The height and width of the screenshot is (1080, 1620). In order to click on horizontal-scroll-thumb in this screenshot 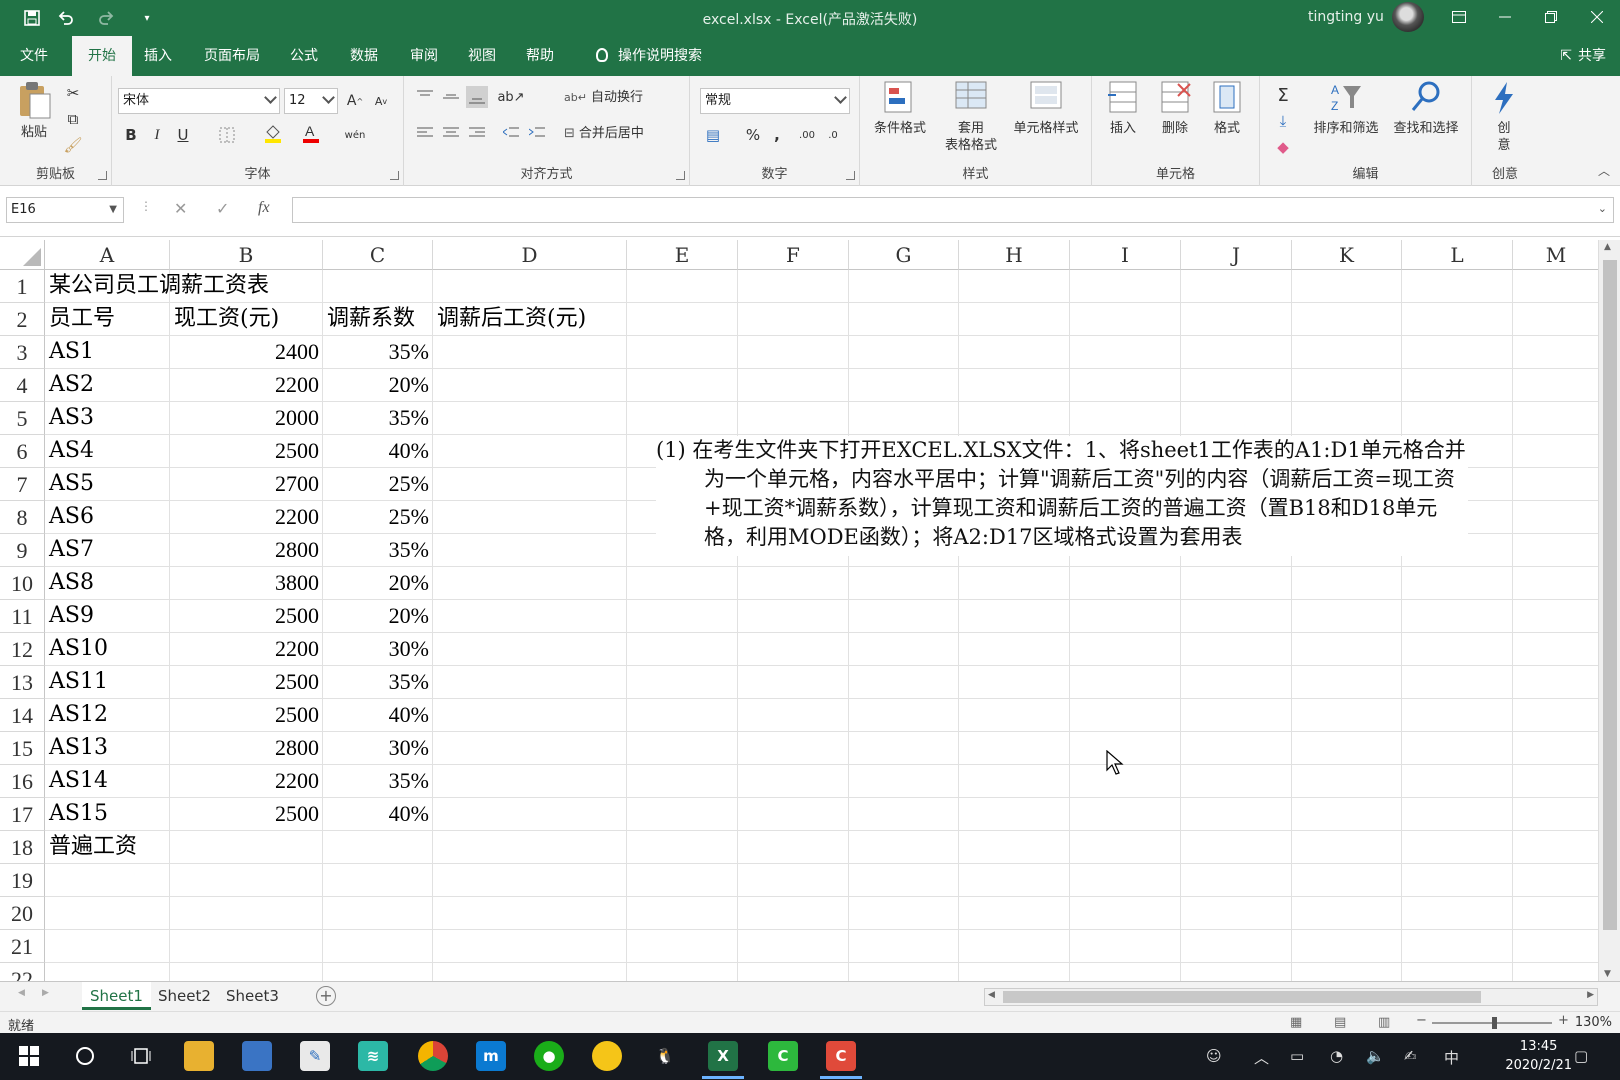, I will do `click(1242, 997)`.